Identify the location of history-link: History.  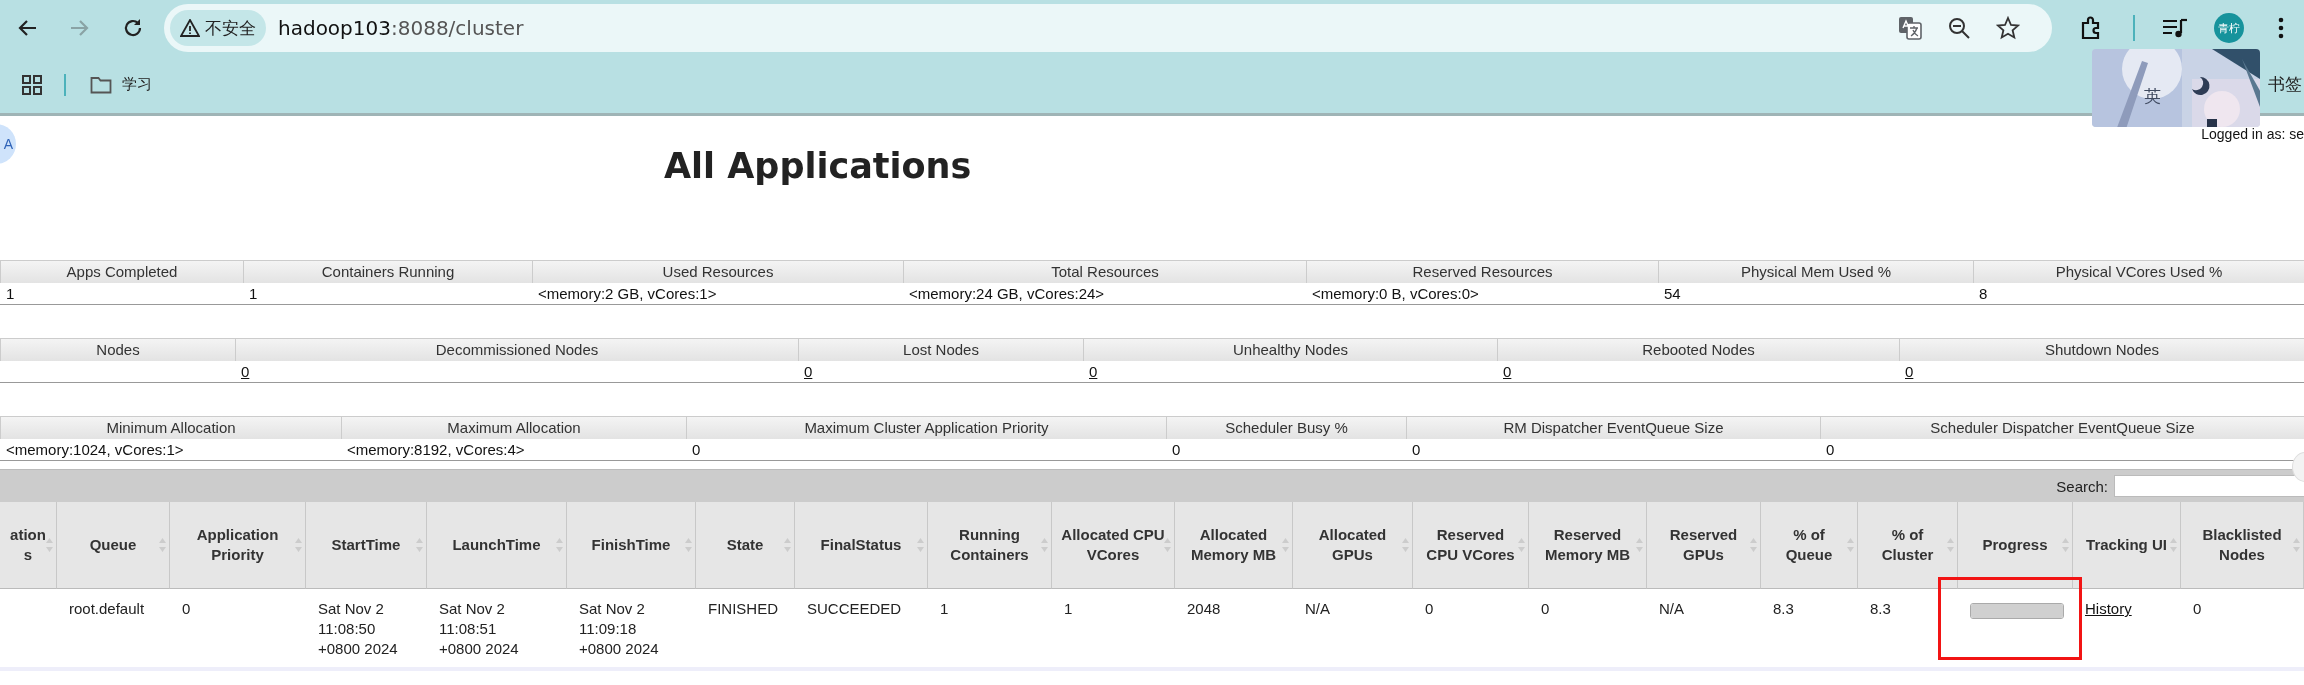
(2108, 608).